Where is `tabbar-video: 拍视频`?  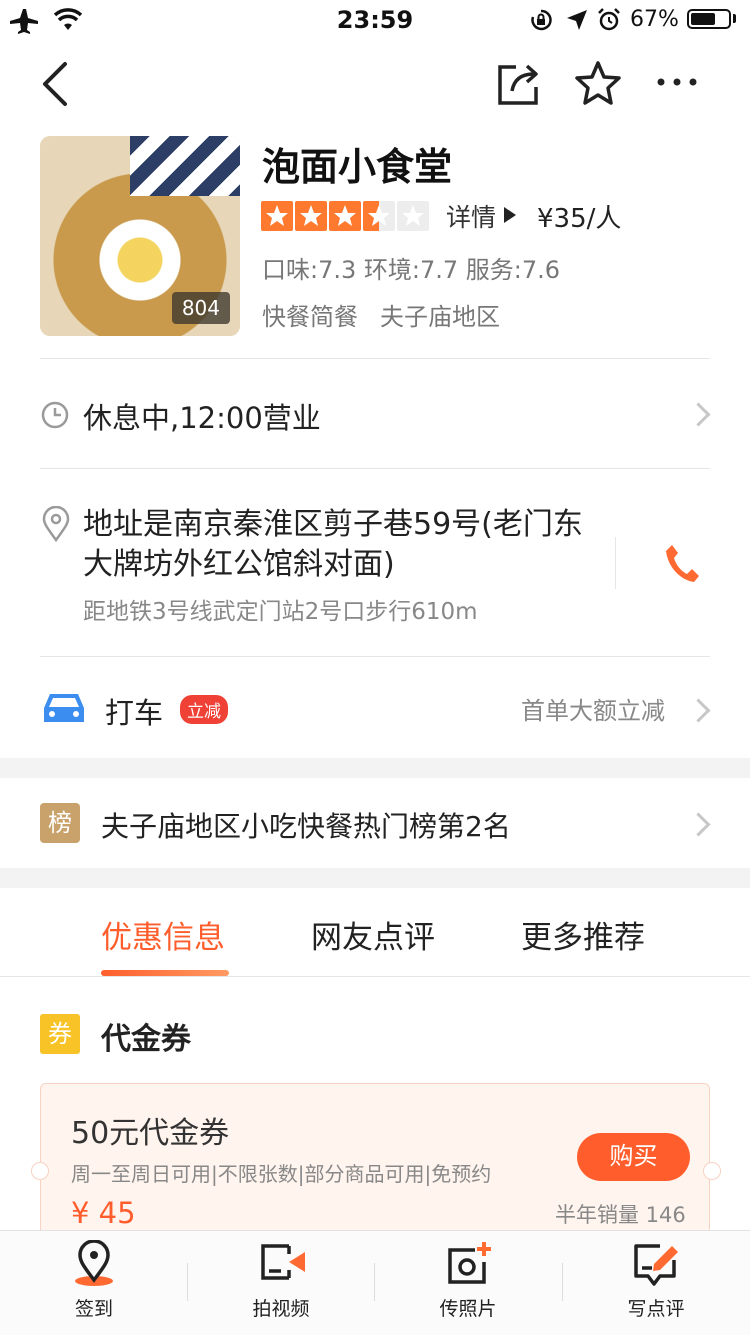 tabbar-video: 拍视频 is located at coordinates (281, 1280).